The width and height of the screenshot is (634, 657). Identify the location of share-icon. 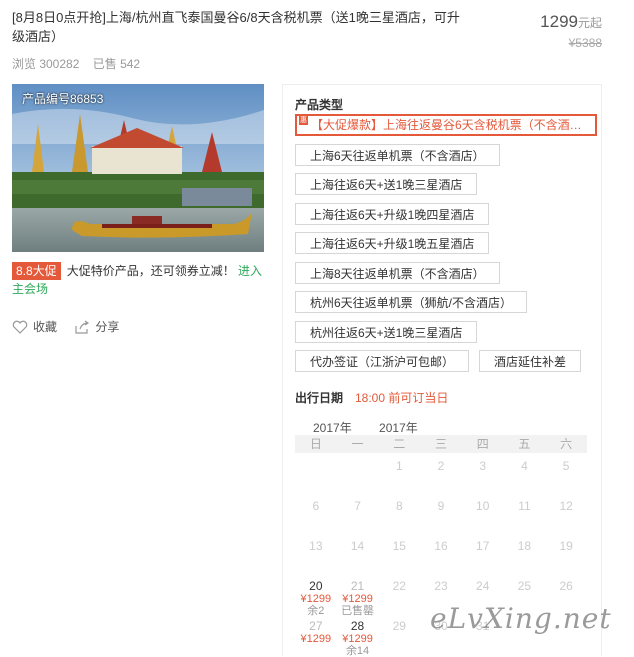
(82, 327).